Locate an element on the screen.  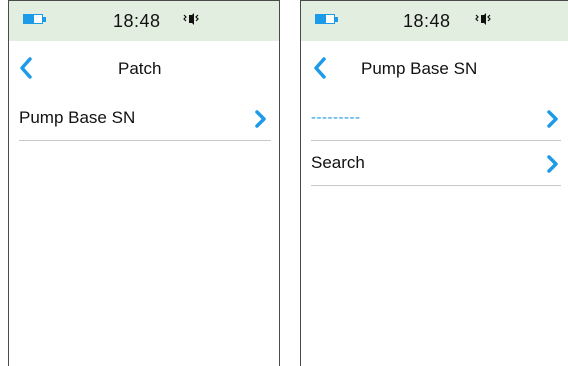
list-item-pump-base-sn: Pump Base SN is located at coordinates (144, 119).